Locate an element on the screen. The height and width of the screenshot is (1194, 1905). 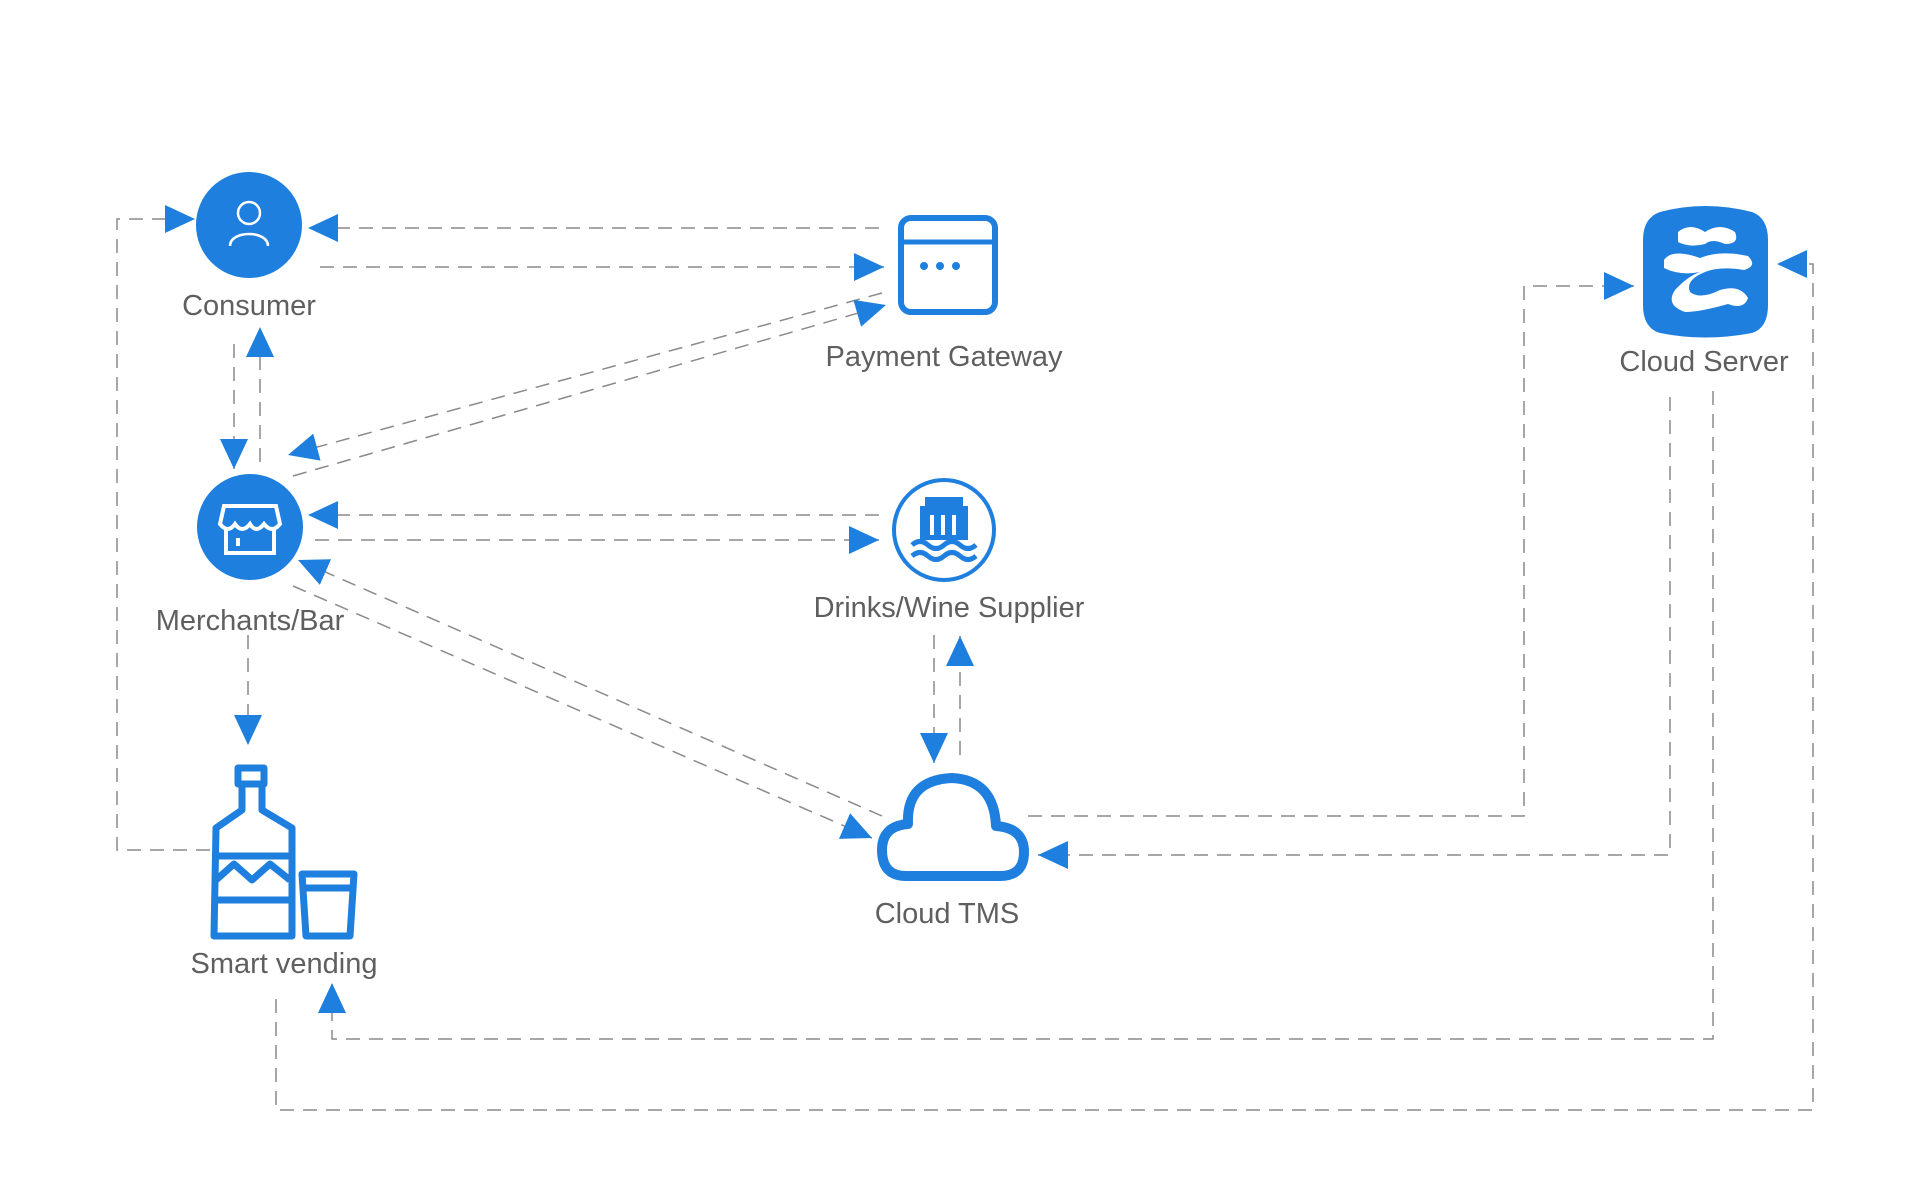
node-cloud-tms: Cloud TMS is located at coordinates (952, 851).